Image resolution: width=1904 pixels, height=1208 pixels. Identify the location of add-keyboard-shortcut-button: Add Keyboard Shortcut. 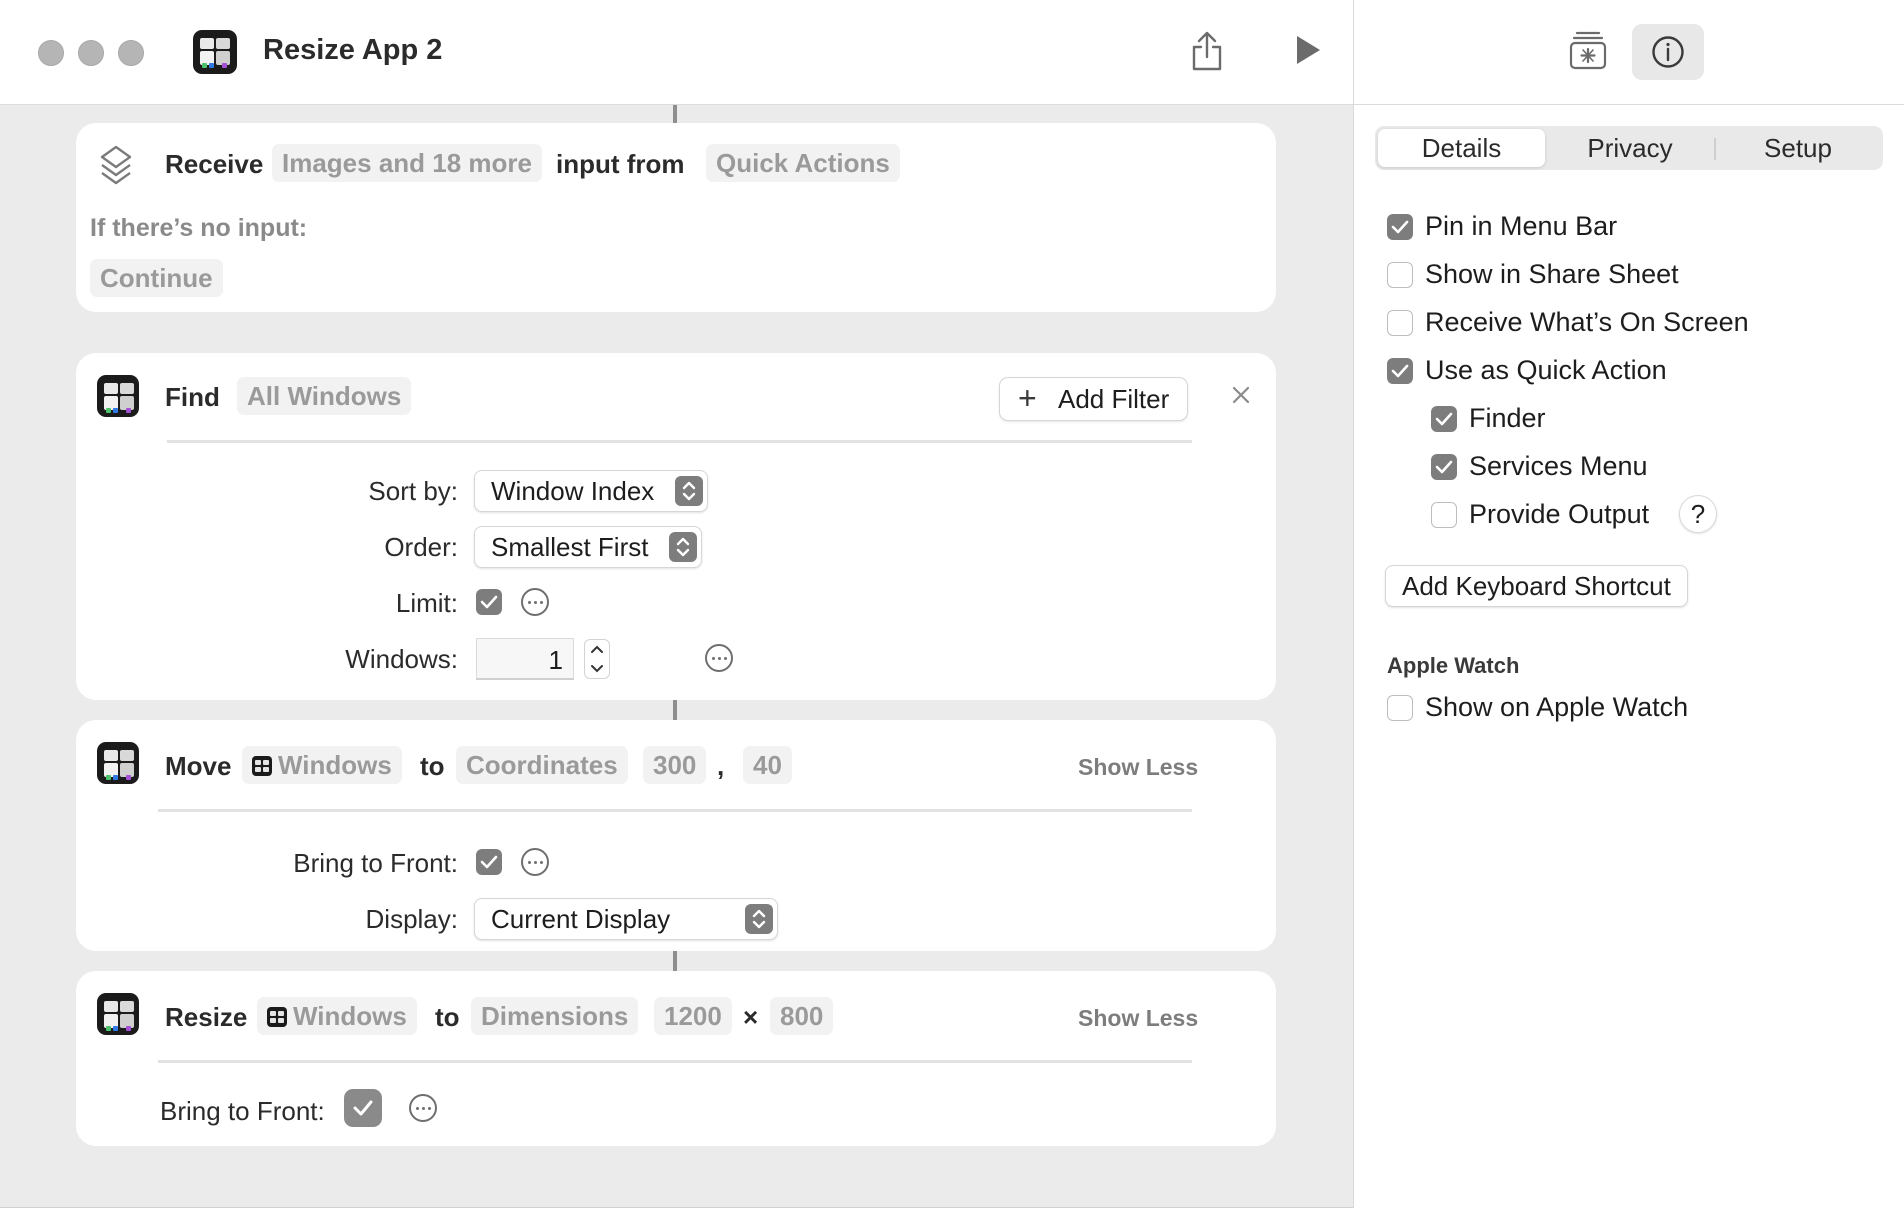
(1536, 586).